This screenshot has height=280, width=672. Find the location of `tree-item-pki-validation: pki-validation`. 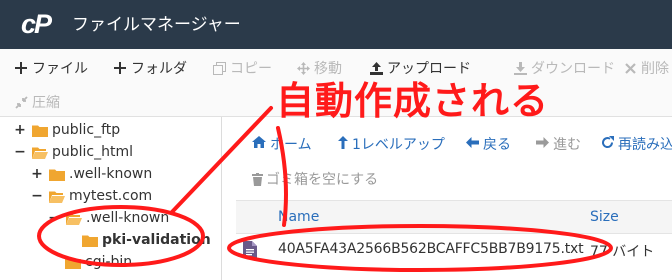

tree-item-pki-validation: pki-validation is located at coordinates (146, 240).